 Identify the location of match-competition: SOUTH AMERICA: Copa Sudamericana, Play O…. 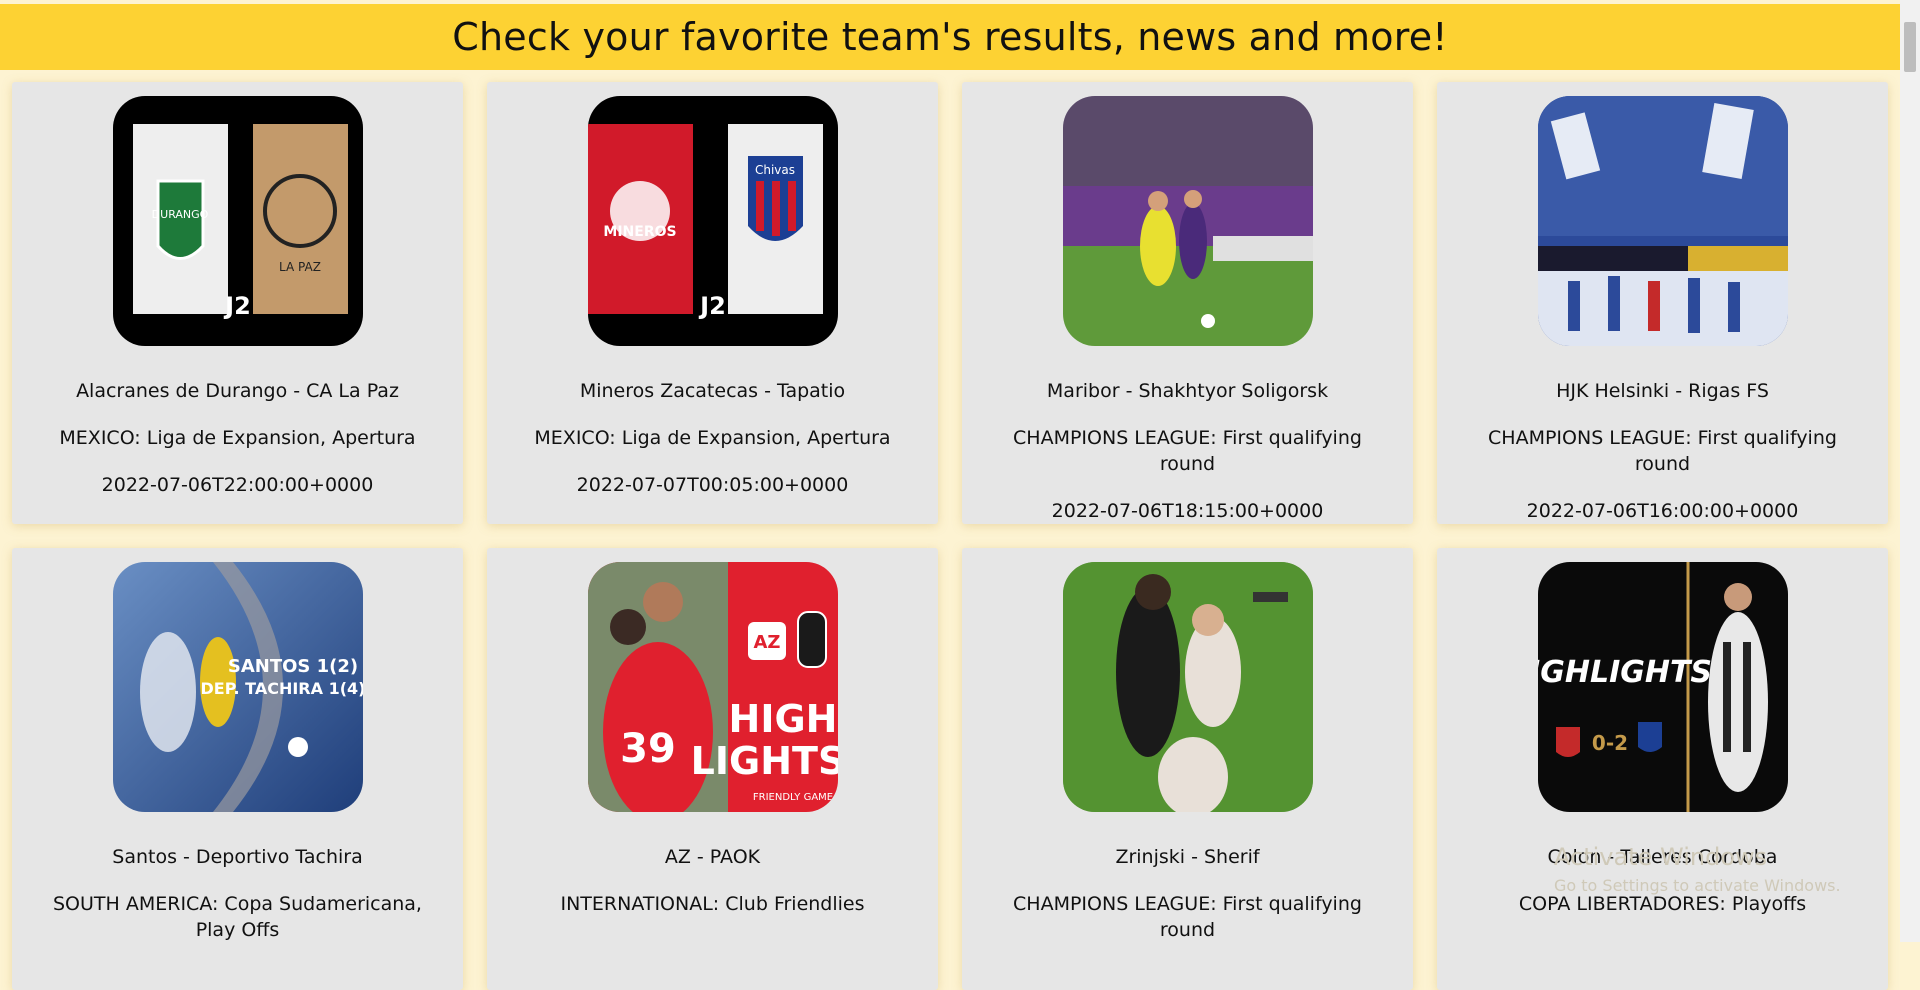
(237, 917).